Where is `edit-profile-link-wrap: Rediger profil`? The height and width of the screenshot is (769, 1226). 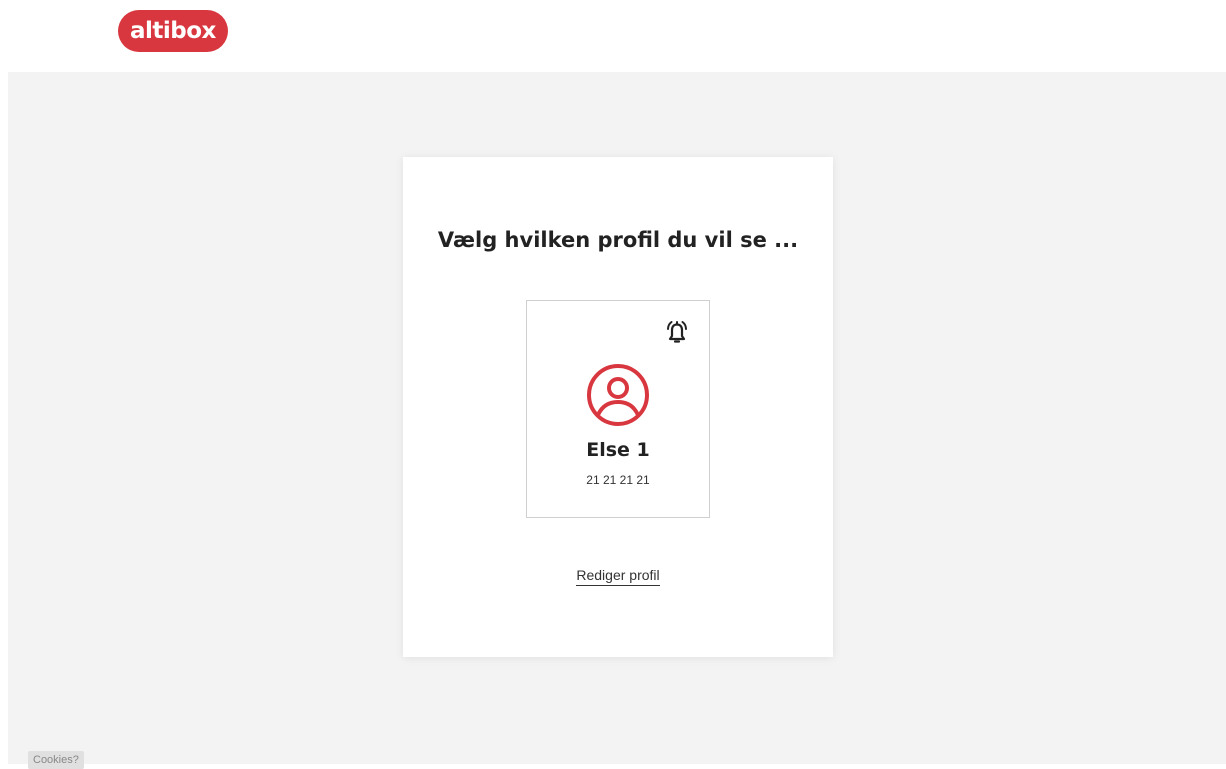 edit-profile-link-wrap: Rediger profil is located at coordinates (618, 576).